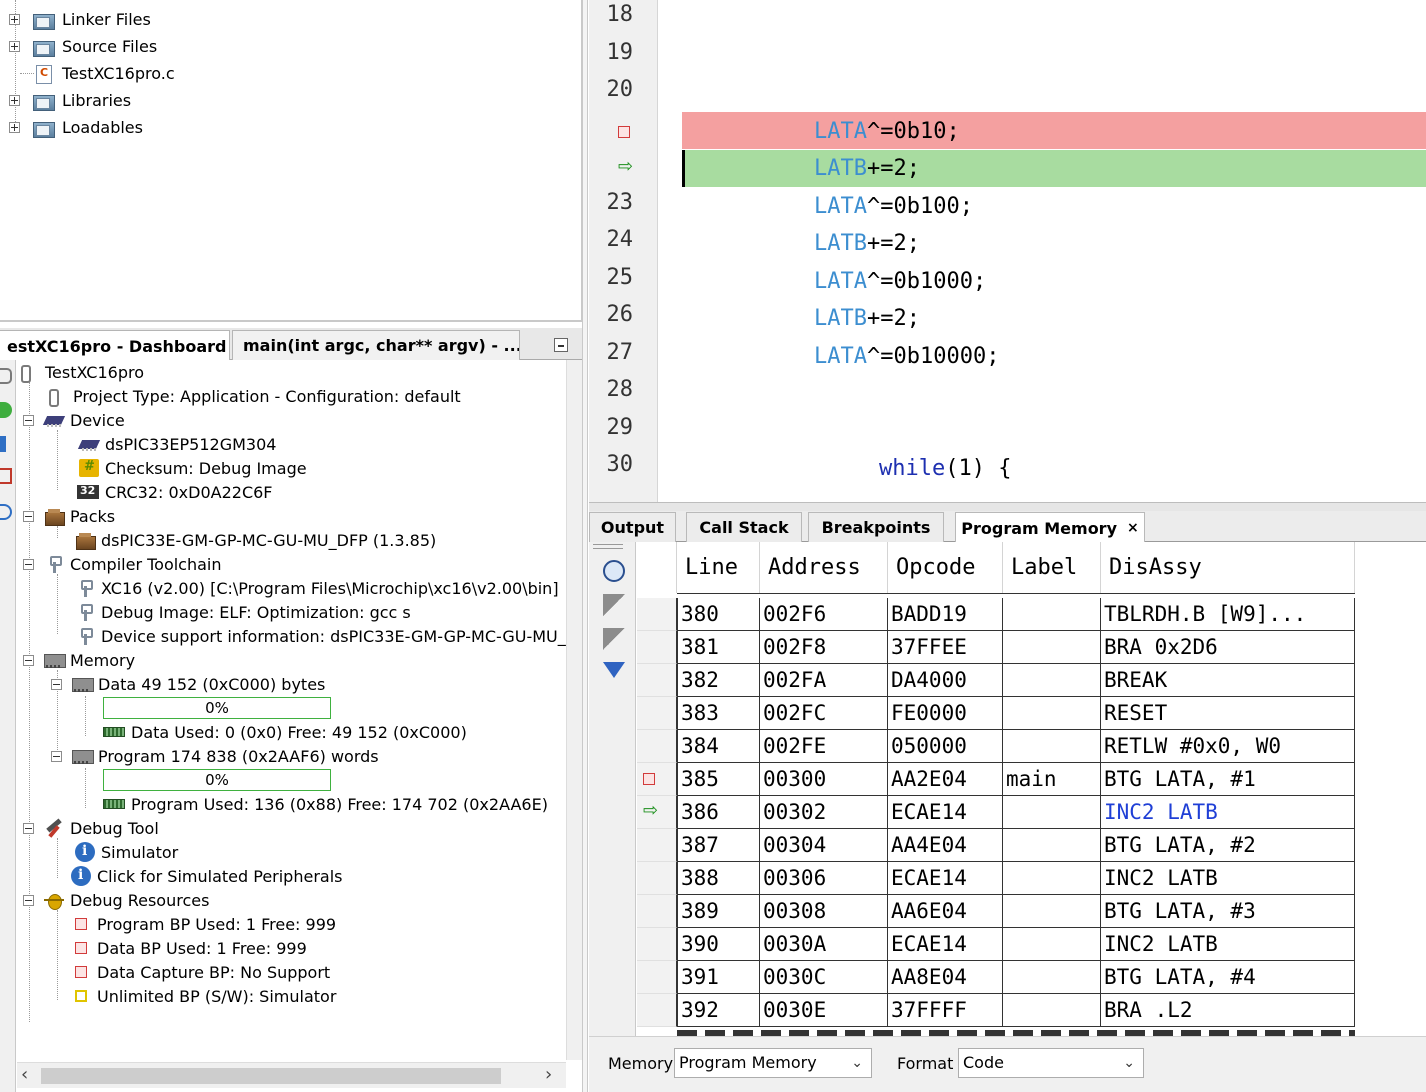 Image resolution: width=1426 pixels, height=1092 pixels. What do you see at coordinates (206, 876) in the screenshot?
I see `simulated-peripherals-link: Click for Simulated Peripherals` at bounding box center [206, 876].